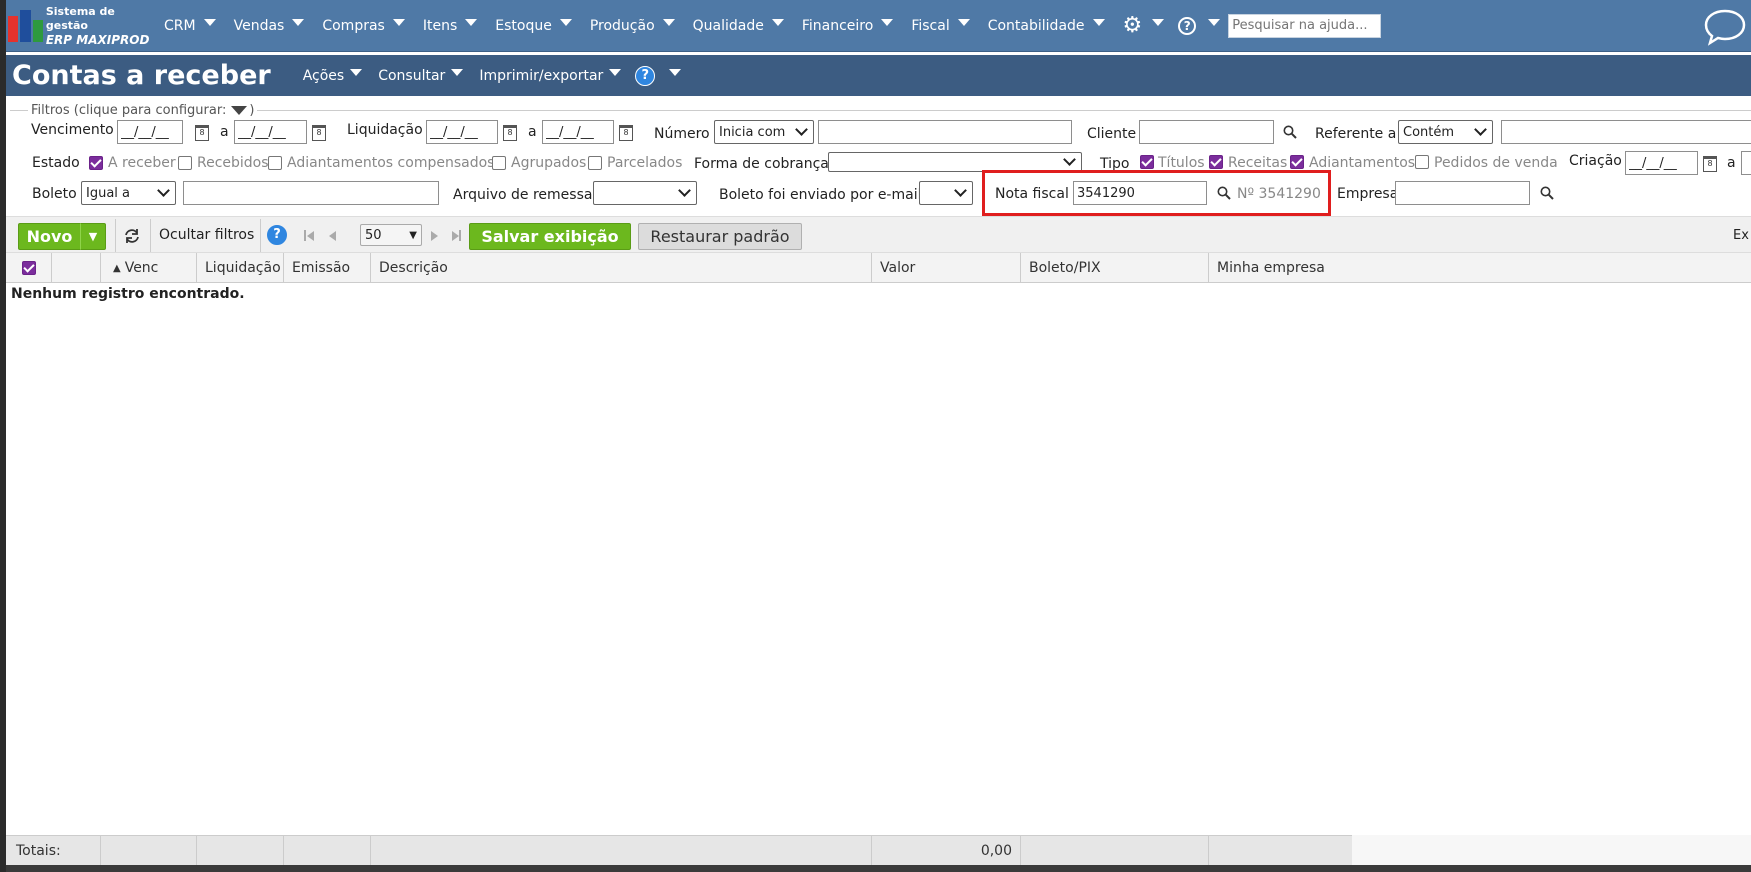  I want to click on column-liquidacao: Liquidação, so click(240, 268).